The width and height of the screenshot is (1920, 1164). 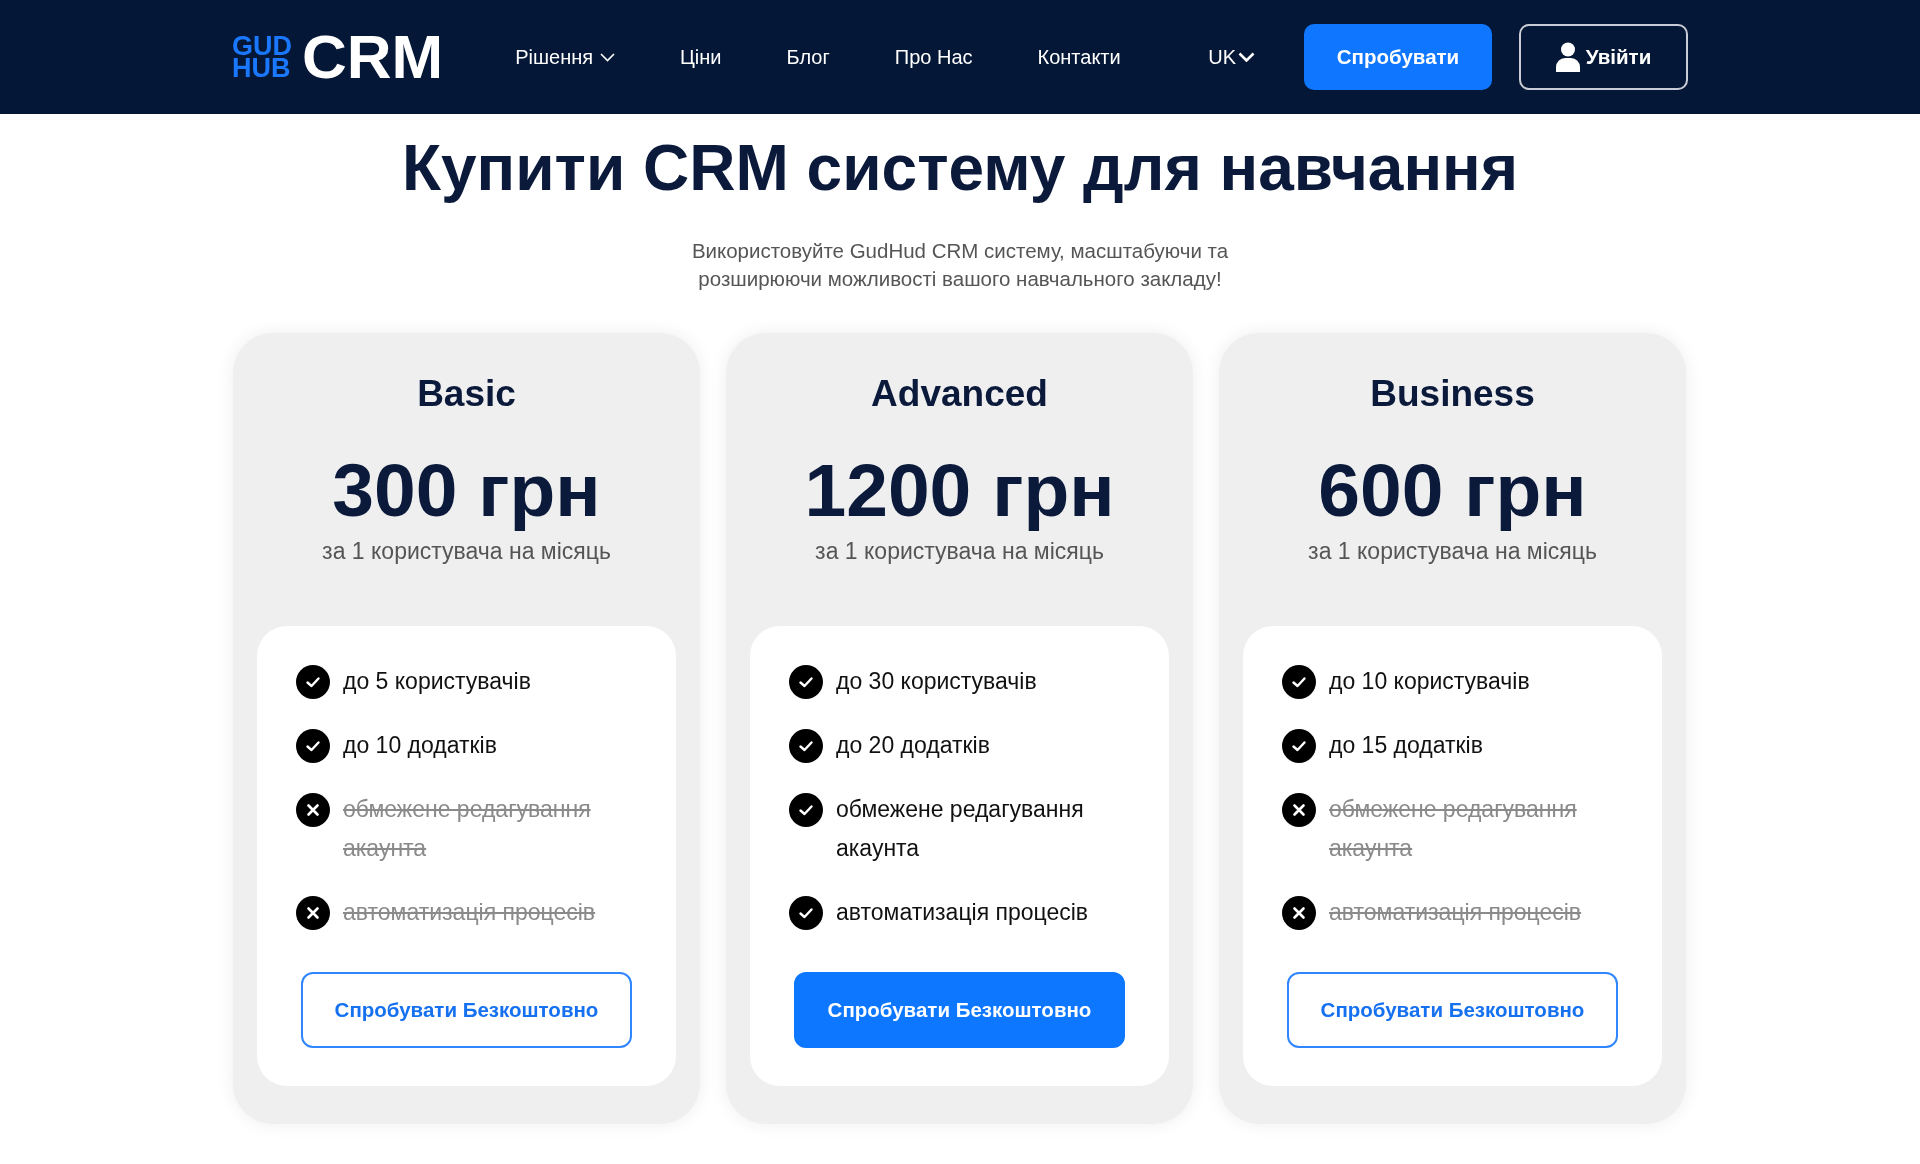 What do you see at coordinates (420, 745) in the screenshot?
I see `feature-text: до 10 додатків` at bounding box center [420, 745].